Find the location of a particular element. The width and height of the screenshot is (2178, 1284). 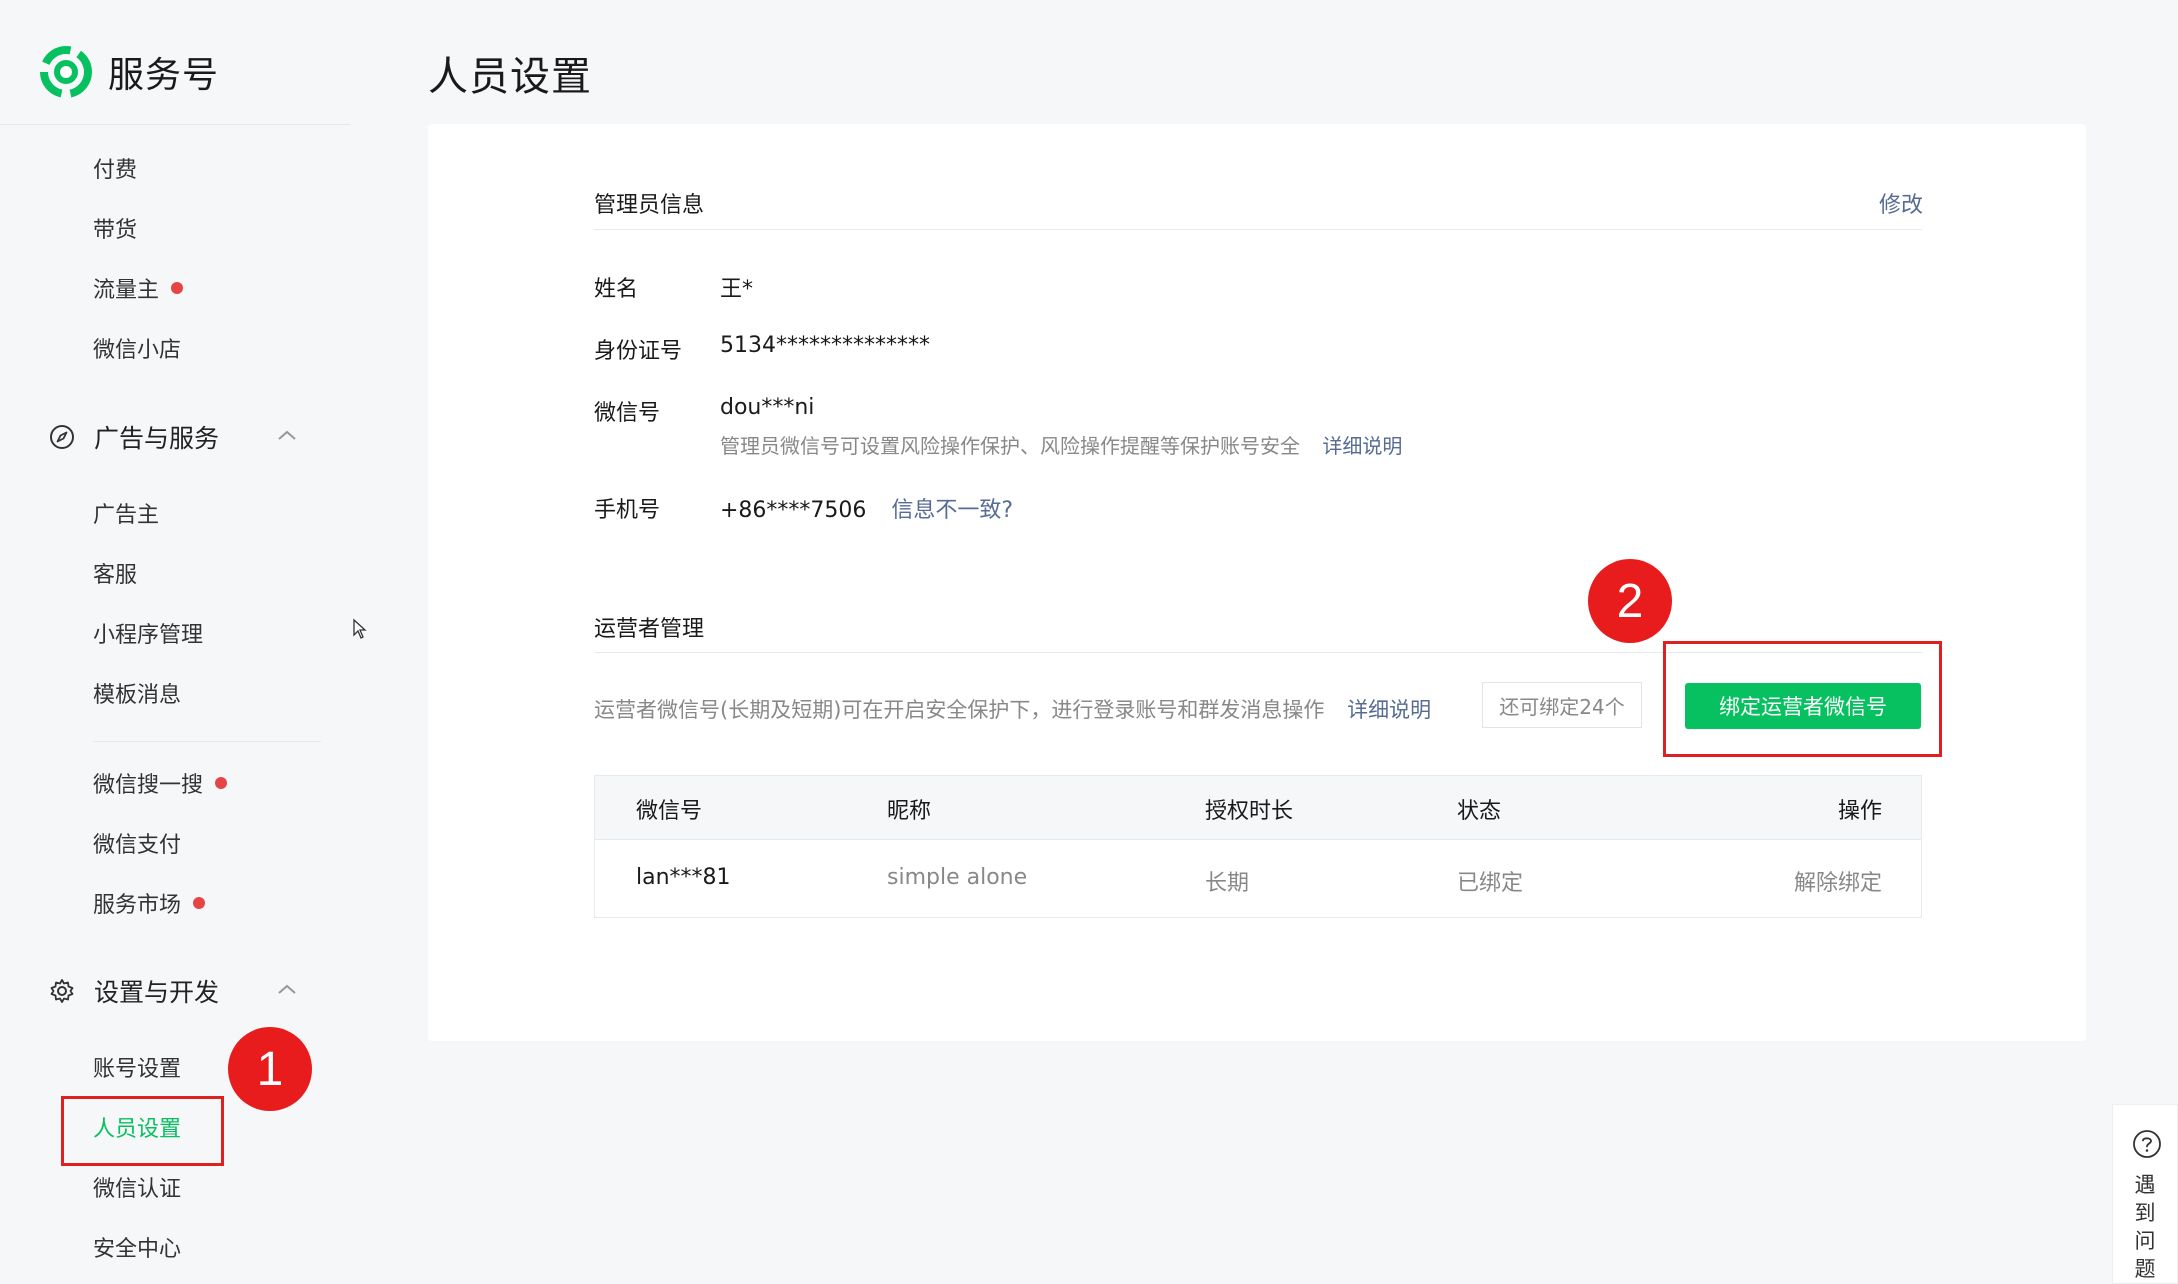

unbind-link: 解除绑定 is located at coordinates (1838, 881).